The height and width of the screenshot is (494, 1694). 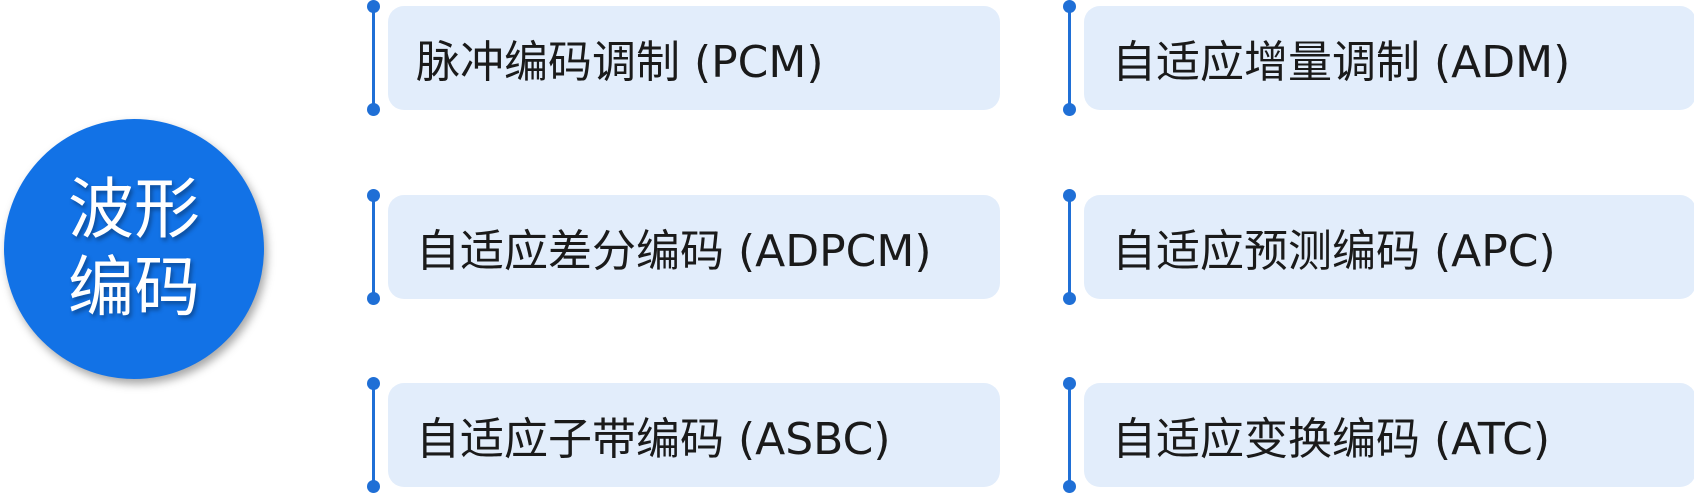 I want to click on item-adm: 自适应增量调制 (ADM), so click(x=1378, y=58).